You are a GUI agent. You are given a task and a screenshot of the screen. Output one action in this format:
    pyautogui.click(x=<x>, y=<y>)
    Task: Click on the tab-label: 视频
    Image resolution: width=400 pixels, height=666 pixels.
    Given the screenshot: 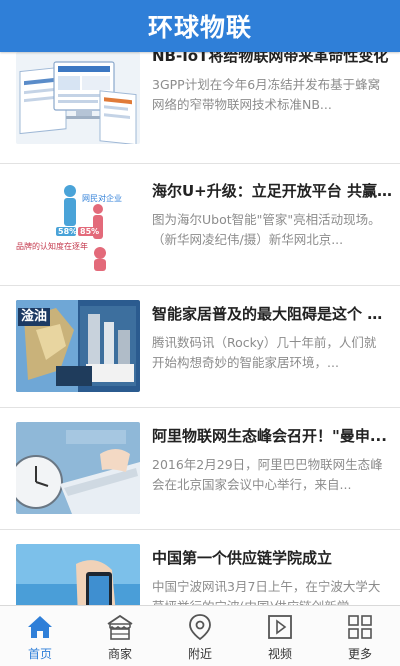 What is the action you would take?
    pyautogui.click(x=279, y=654)
    